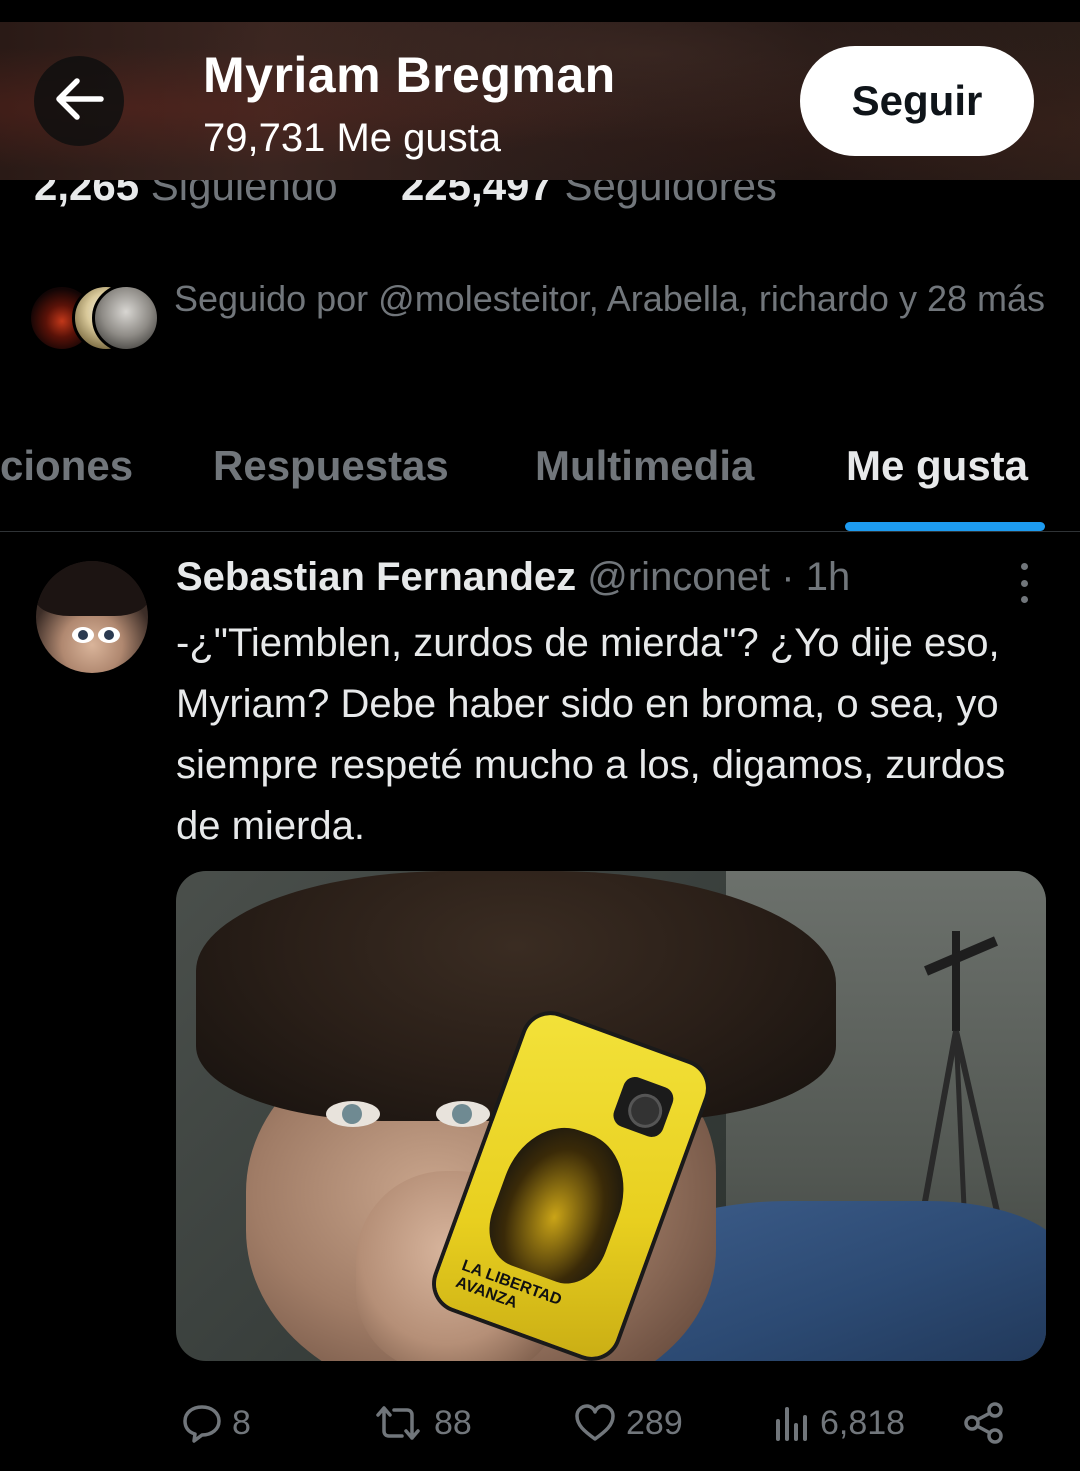  I want to click on profile-tabs: ciones Respuestas Multimedia Me gusta, so click(540, 476).